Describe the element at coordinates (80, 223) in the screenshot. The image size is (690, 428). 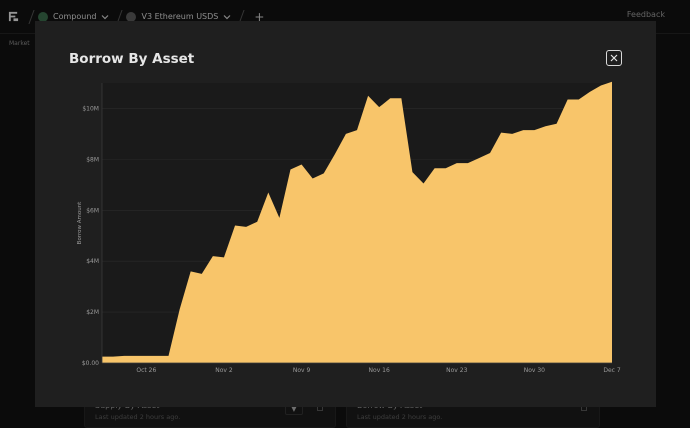
I see `y-axis-label: Borrow Amount` at that location.